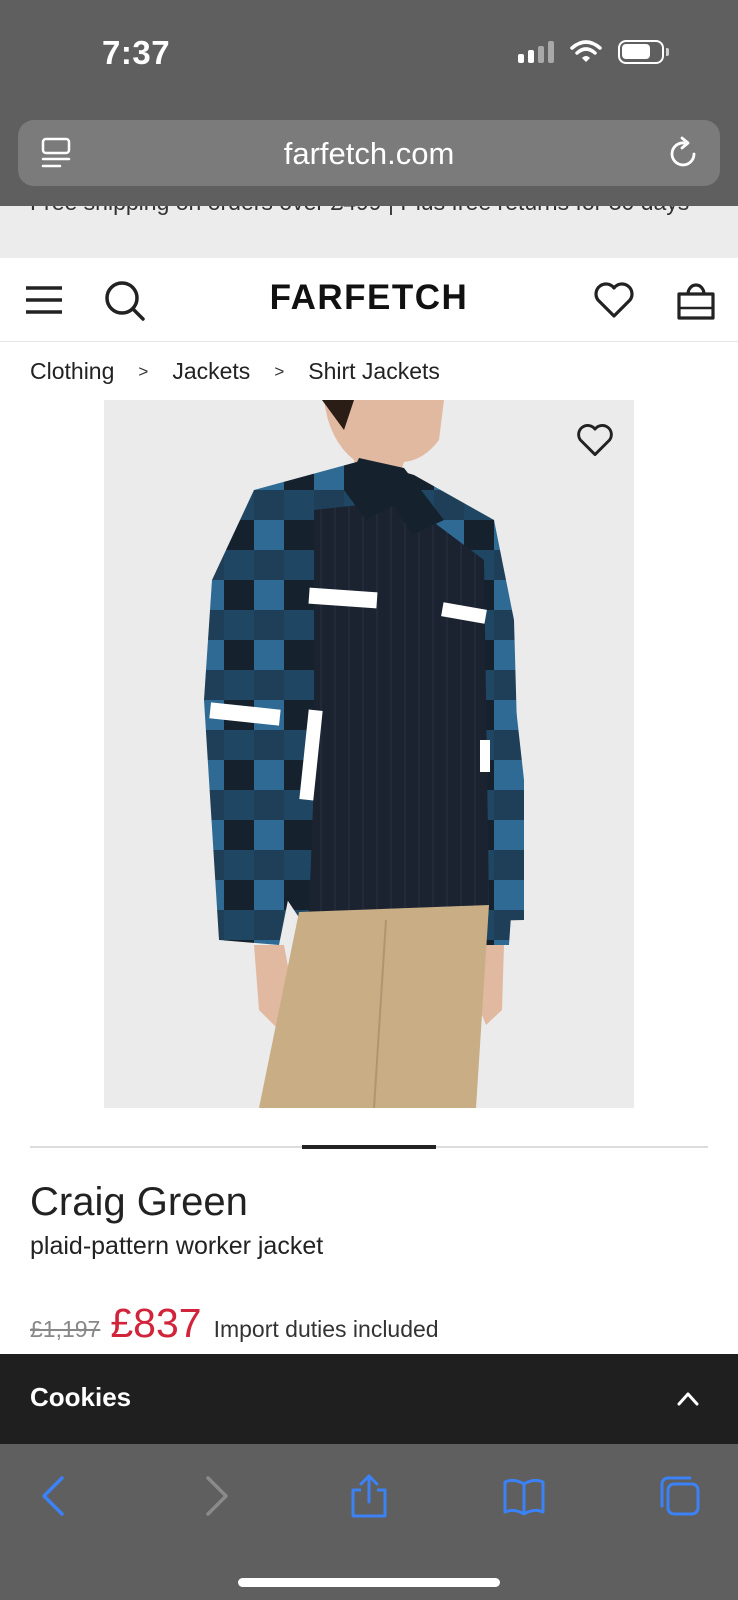 This screenshot has width=738, height=1600. I want to click on share-icon, so click(369, 1496).